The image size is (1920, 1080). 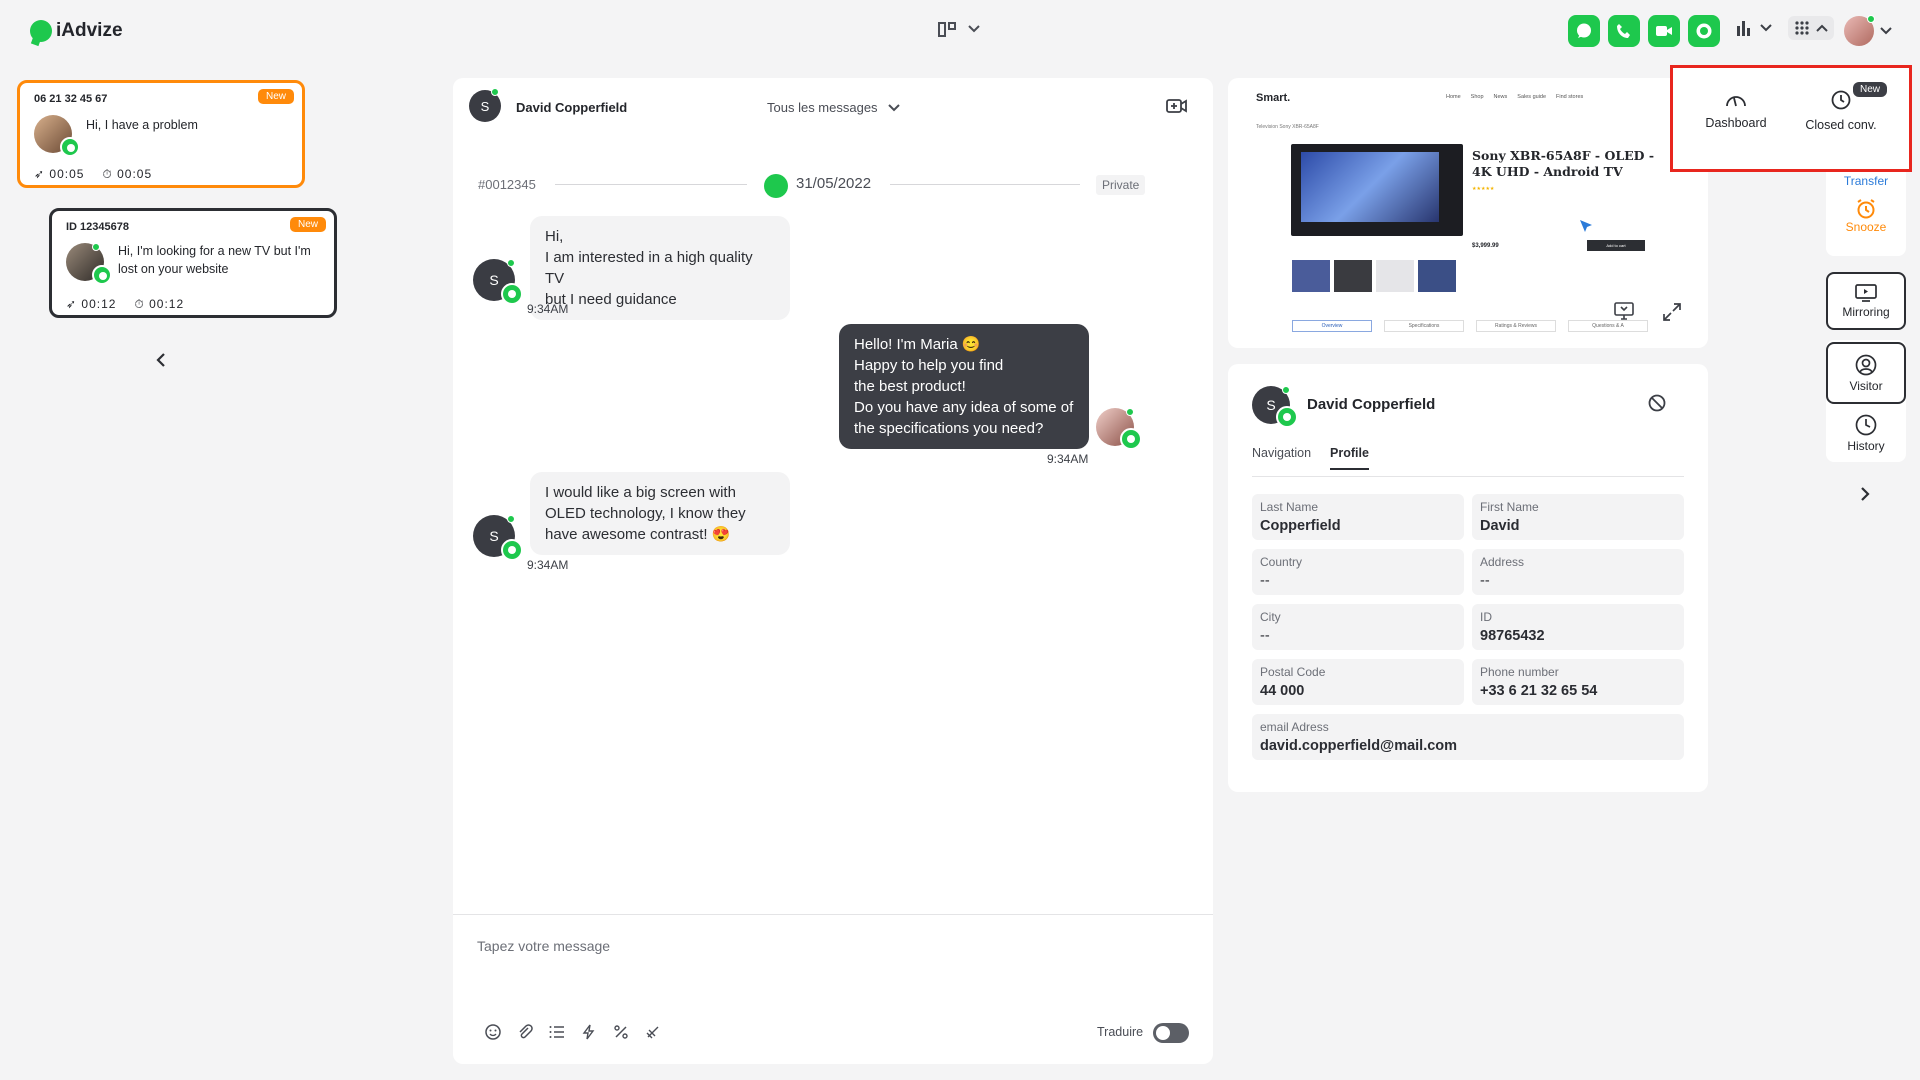 I want to click on translate-toggle, so click(x=1171, y=1033).